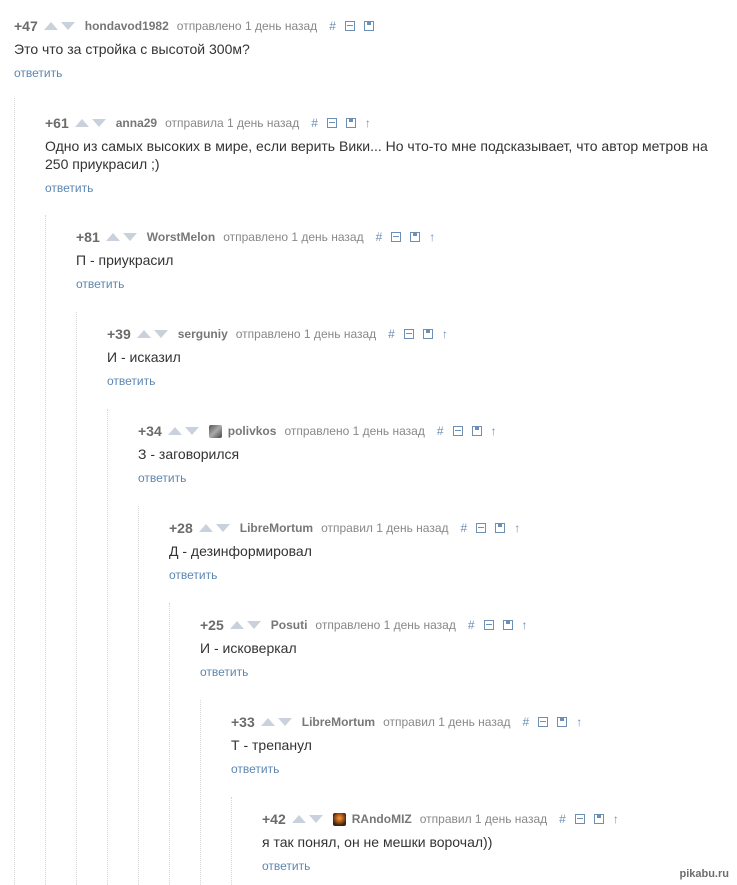 This screenshot has height=885, width=737. I want to click on rating: +25, so click(212, 625).